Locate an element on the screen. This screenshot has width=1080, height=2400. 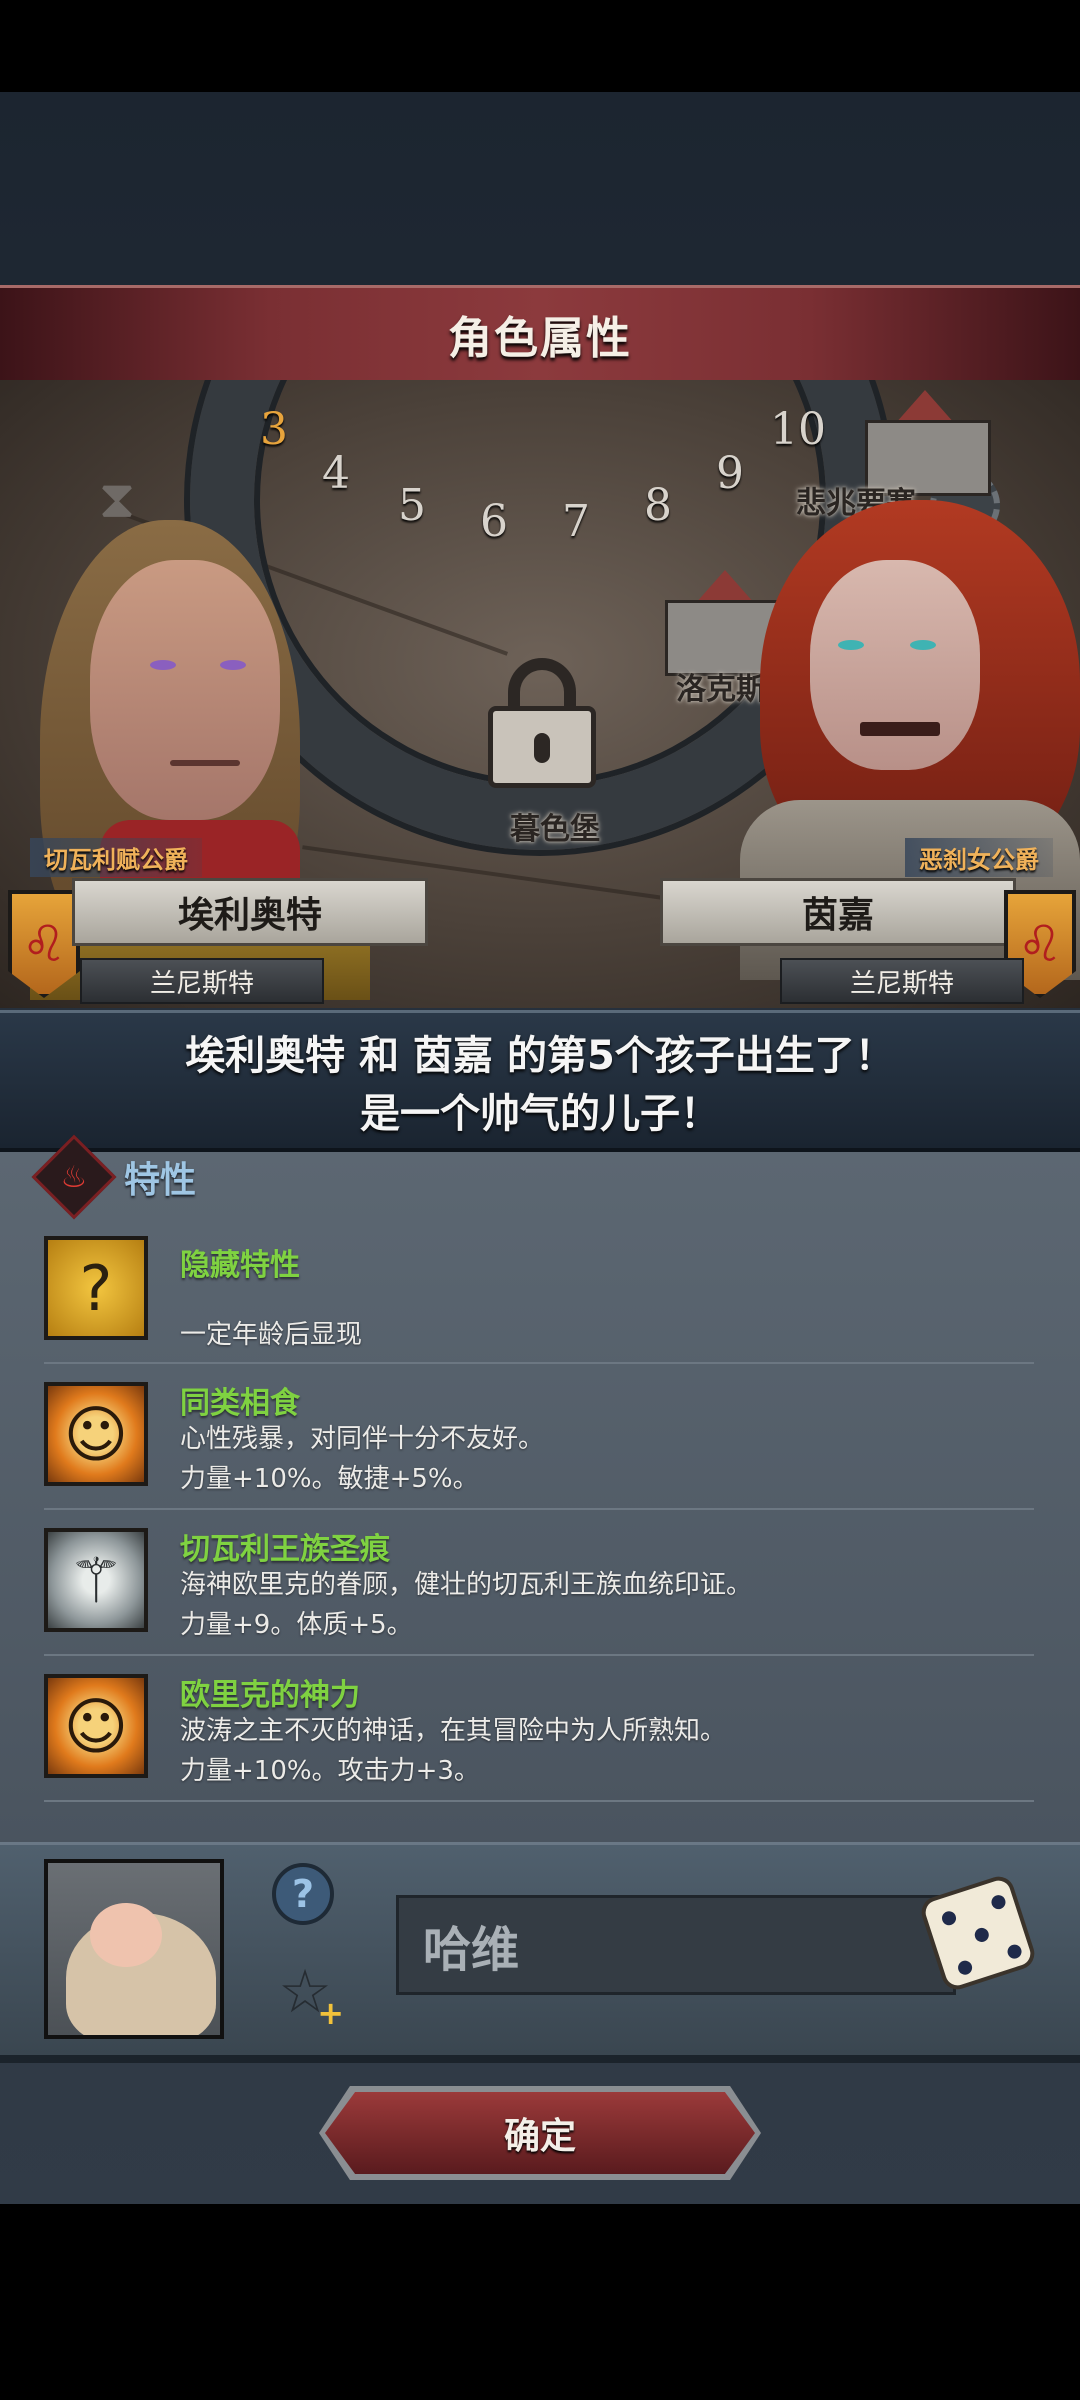
father-title: 切瓦利赋公爵 is located at coordinates (116, 857).